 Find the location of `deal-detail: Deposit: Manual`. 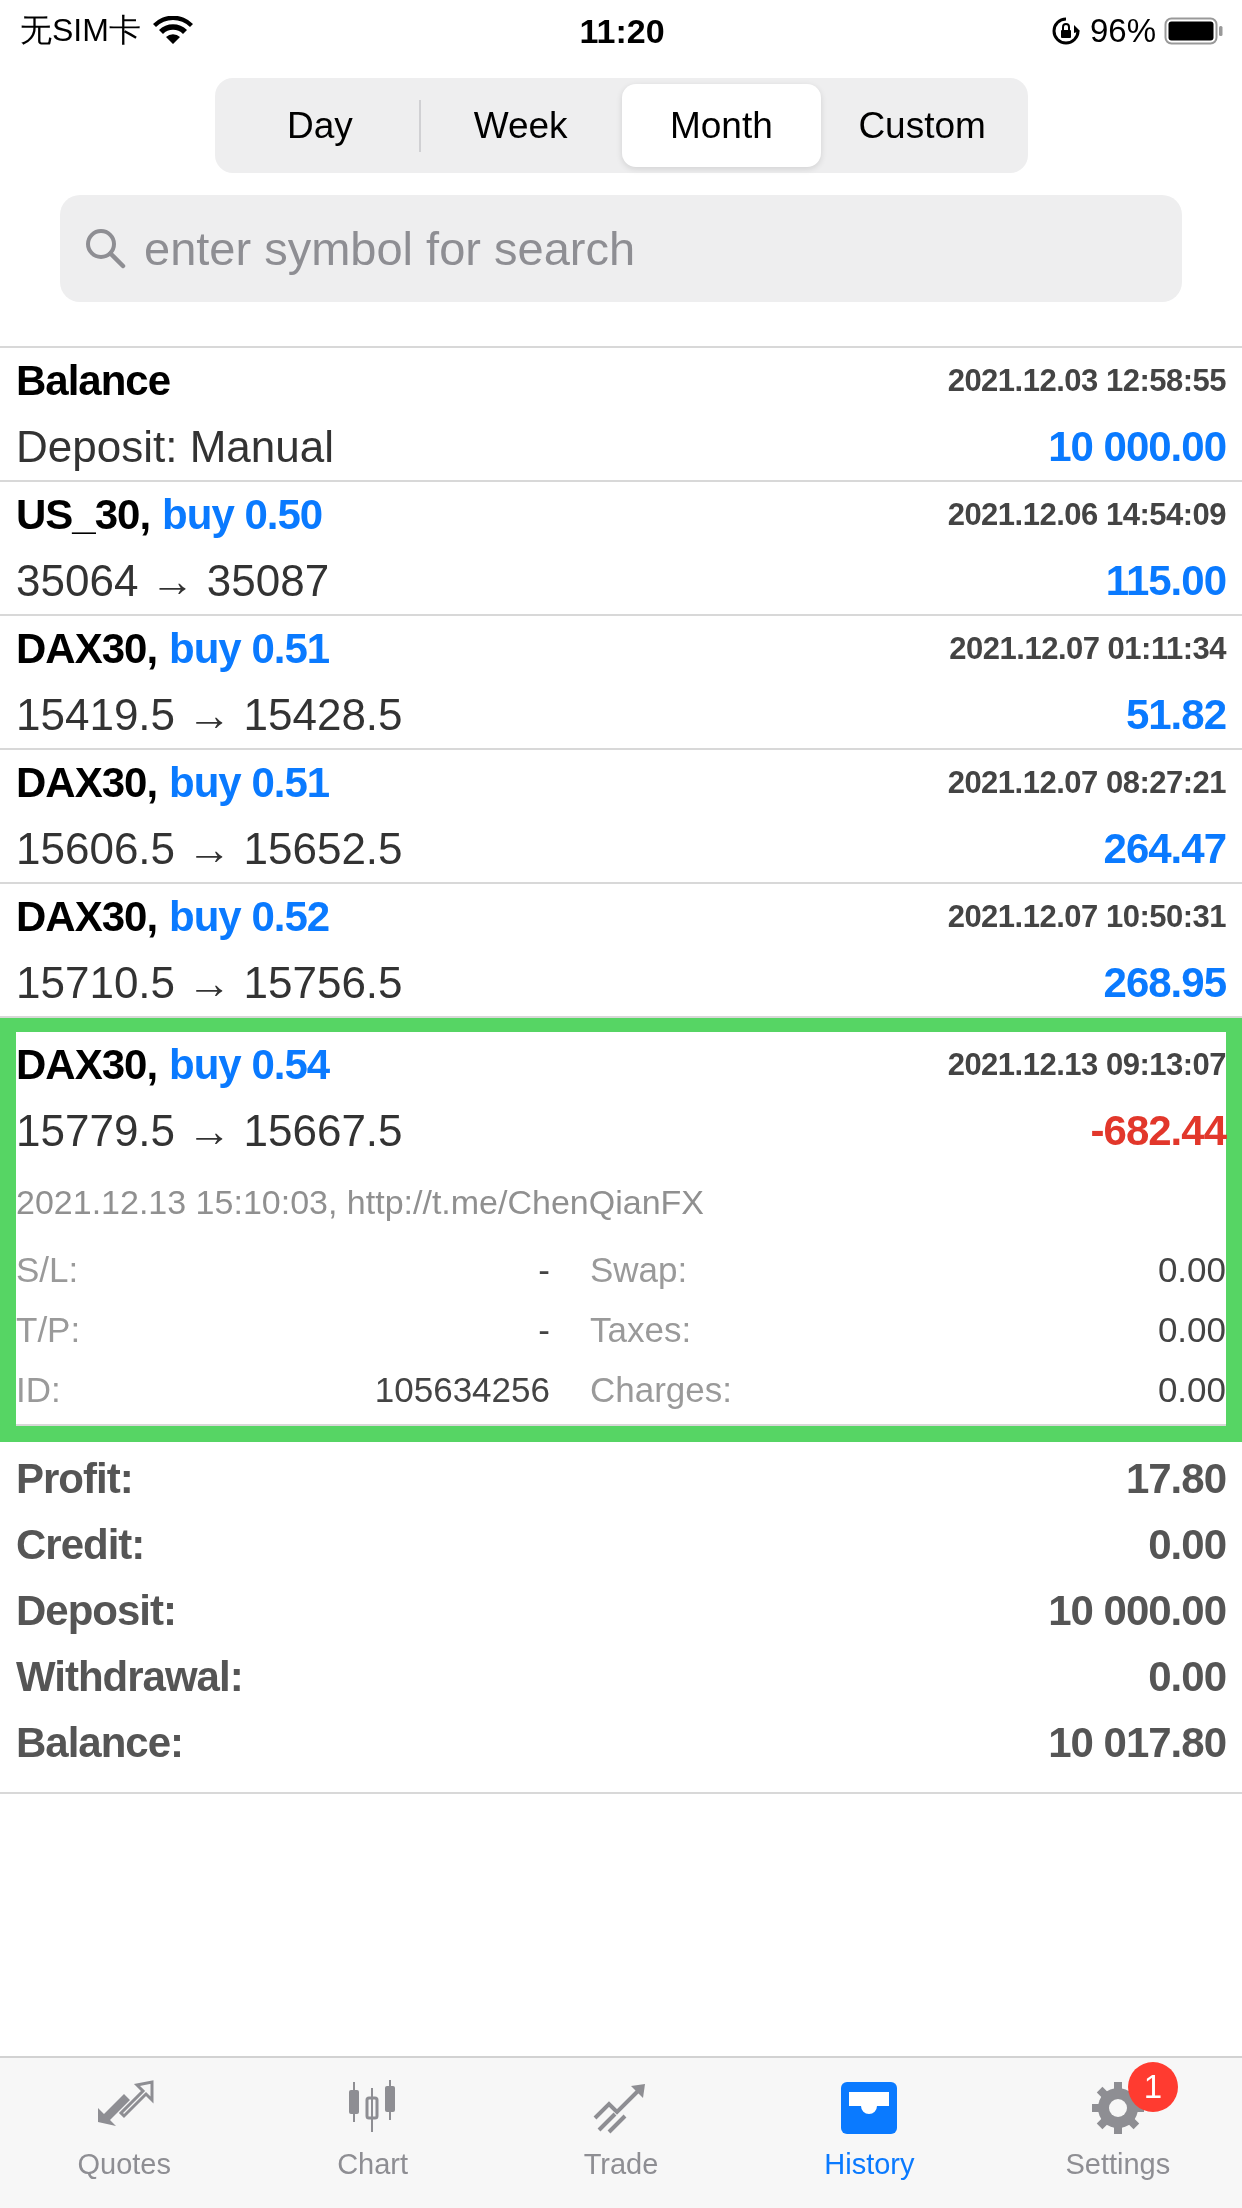

deal-detail: Deposit: Manual is located at coordinates (175, 447).